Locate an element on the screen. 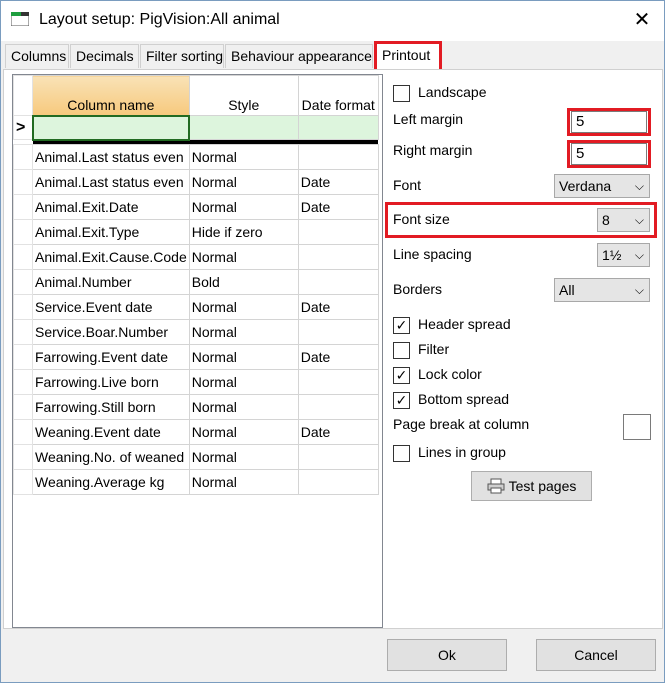 This screenshot has width=665, height=683. table-row: Animal.Exit.Type Hide if zero is located at coordinates (196, 232).